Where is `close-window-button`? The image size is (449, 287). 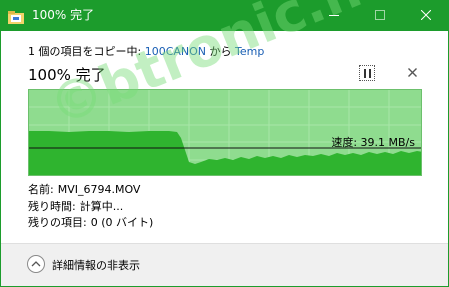
close-window-button is located at coordinates (426, 15).